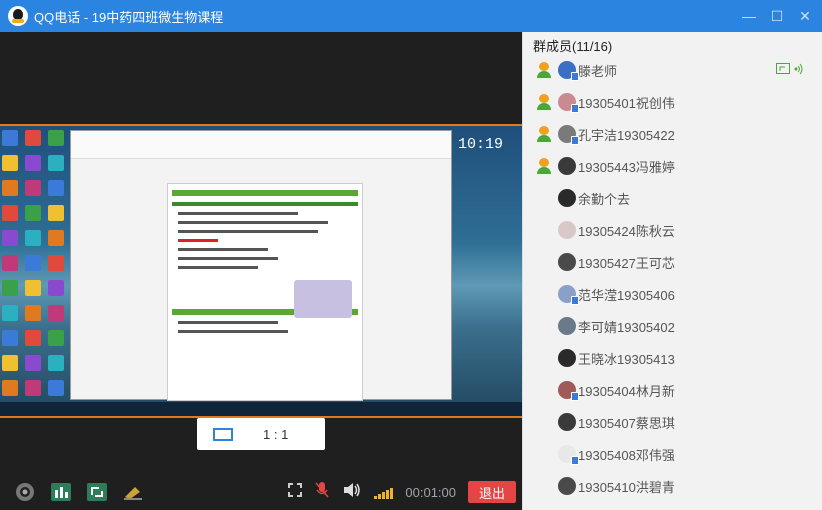 This screenshot has height=510, width=822. What do you see at coordinates (295, 492) in the screenshot?
I see `fullscreen-icon` at bounding box center [295, 492].